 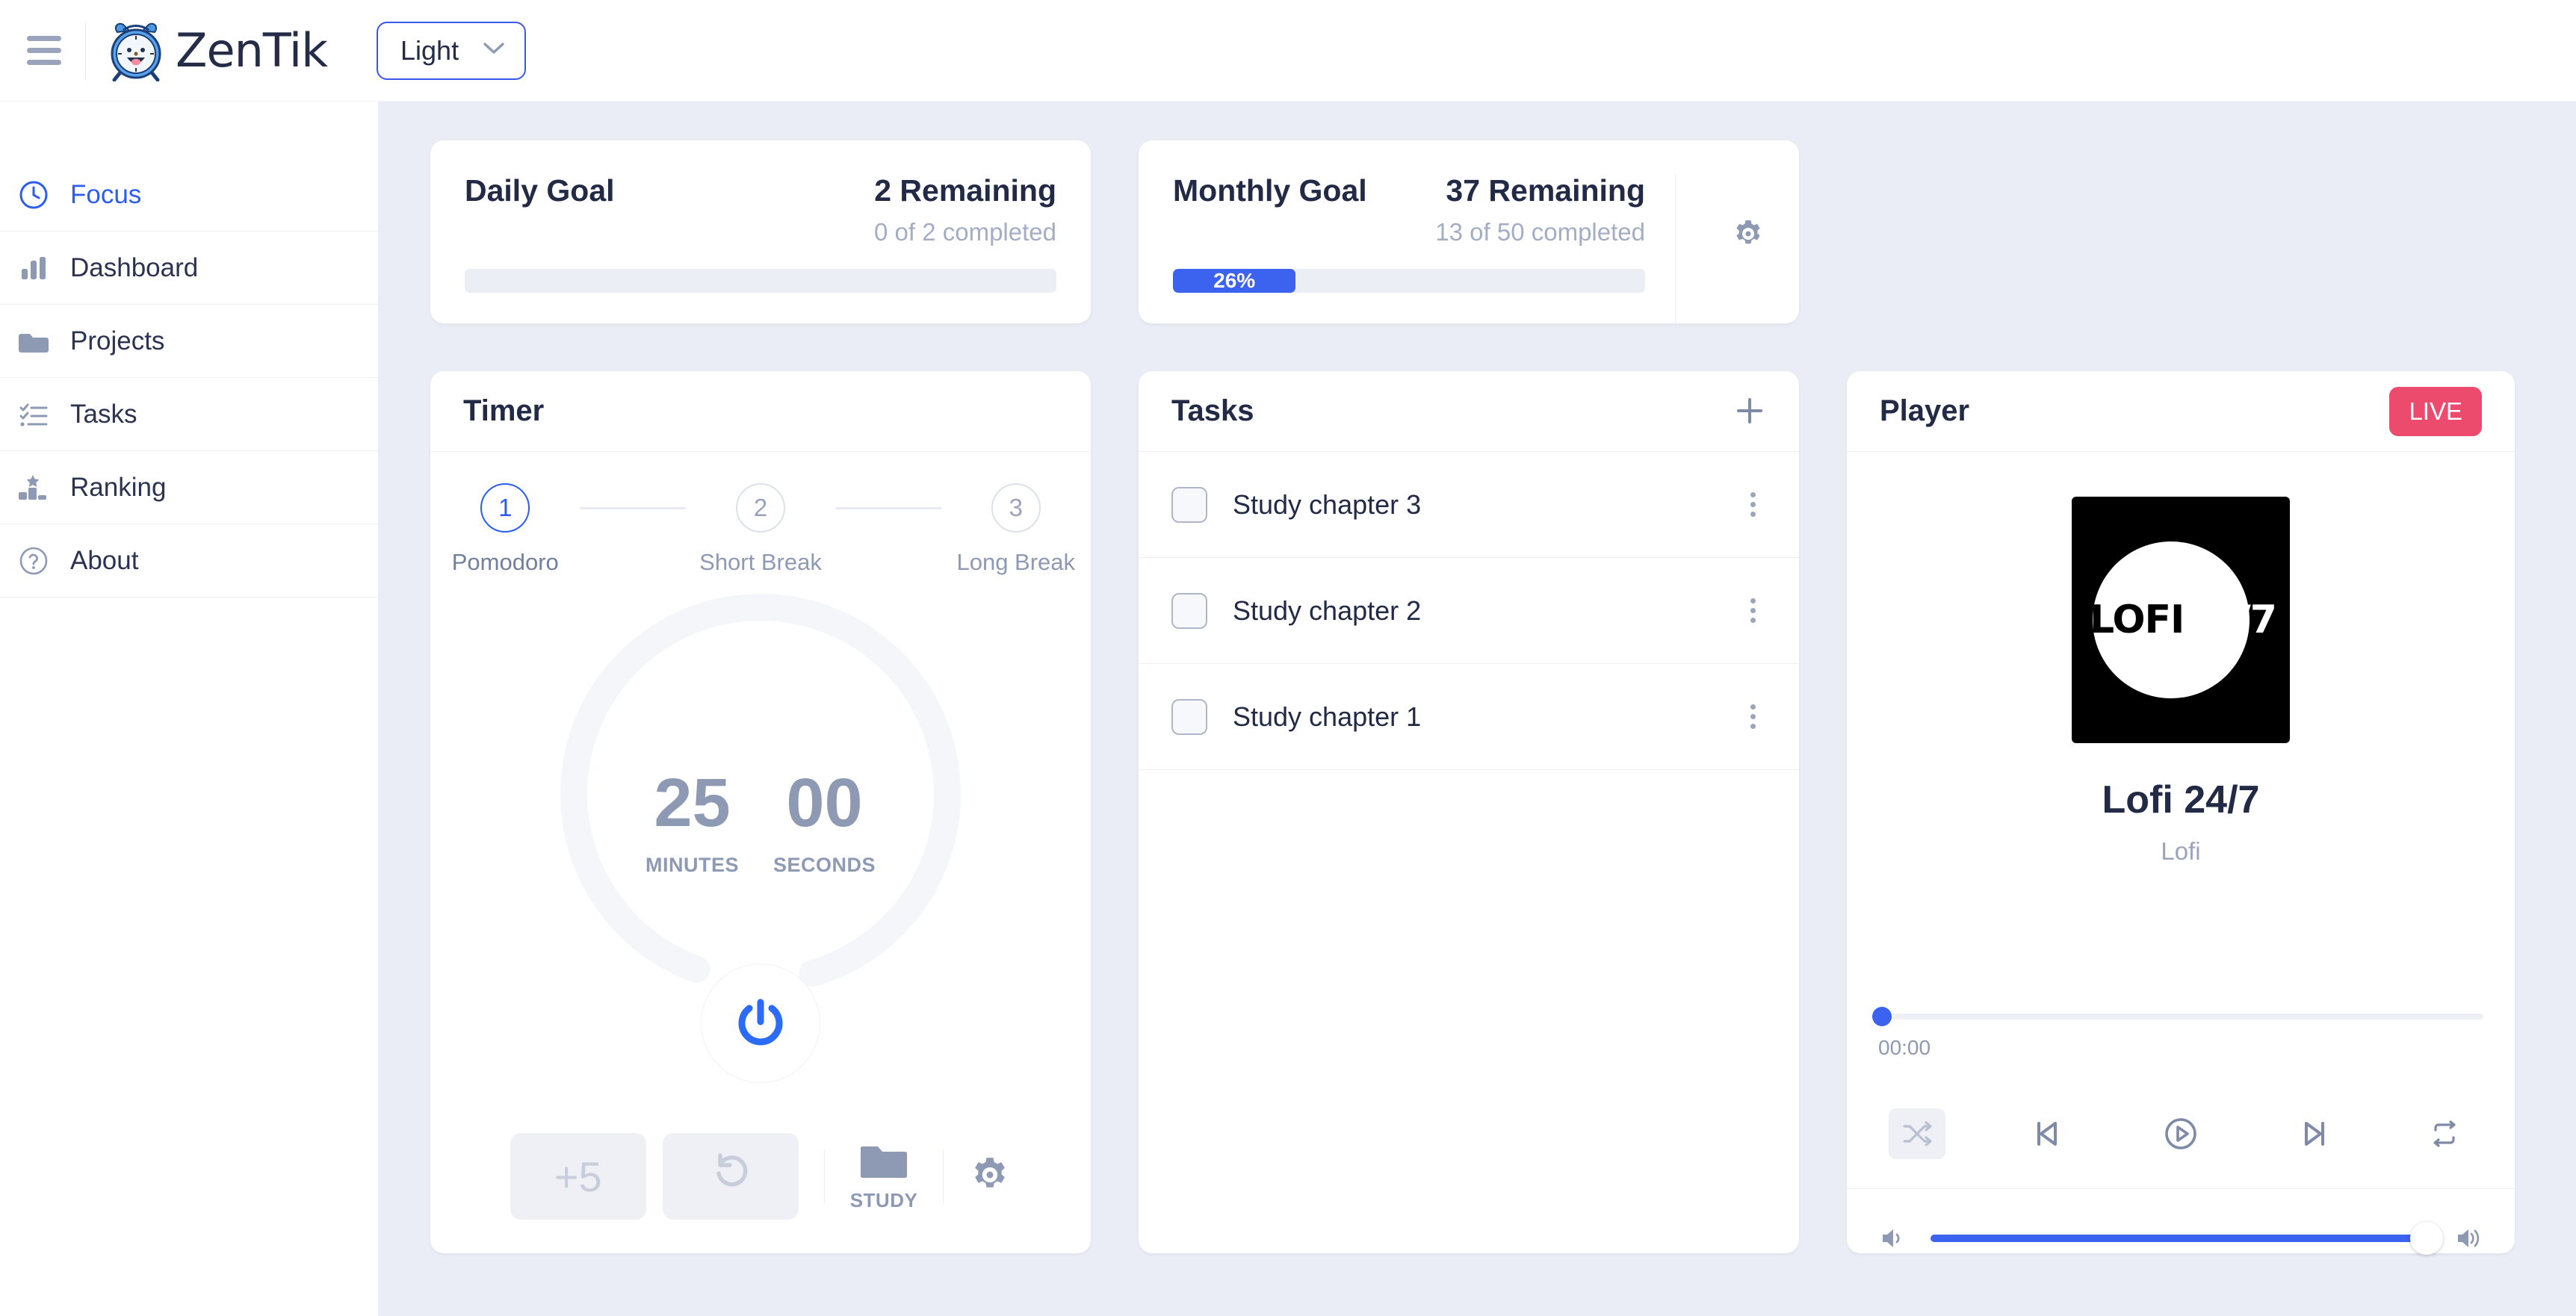 What do you see at coordinates (824, 1176) in the screenshot?
I see `controls-divider` at bounding box center [824, 1176].